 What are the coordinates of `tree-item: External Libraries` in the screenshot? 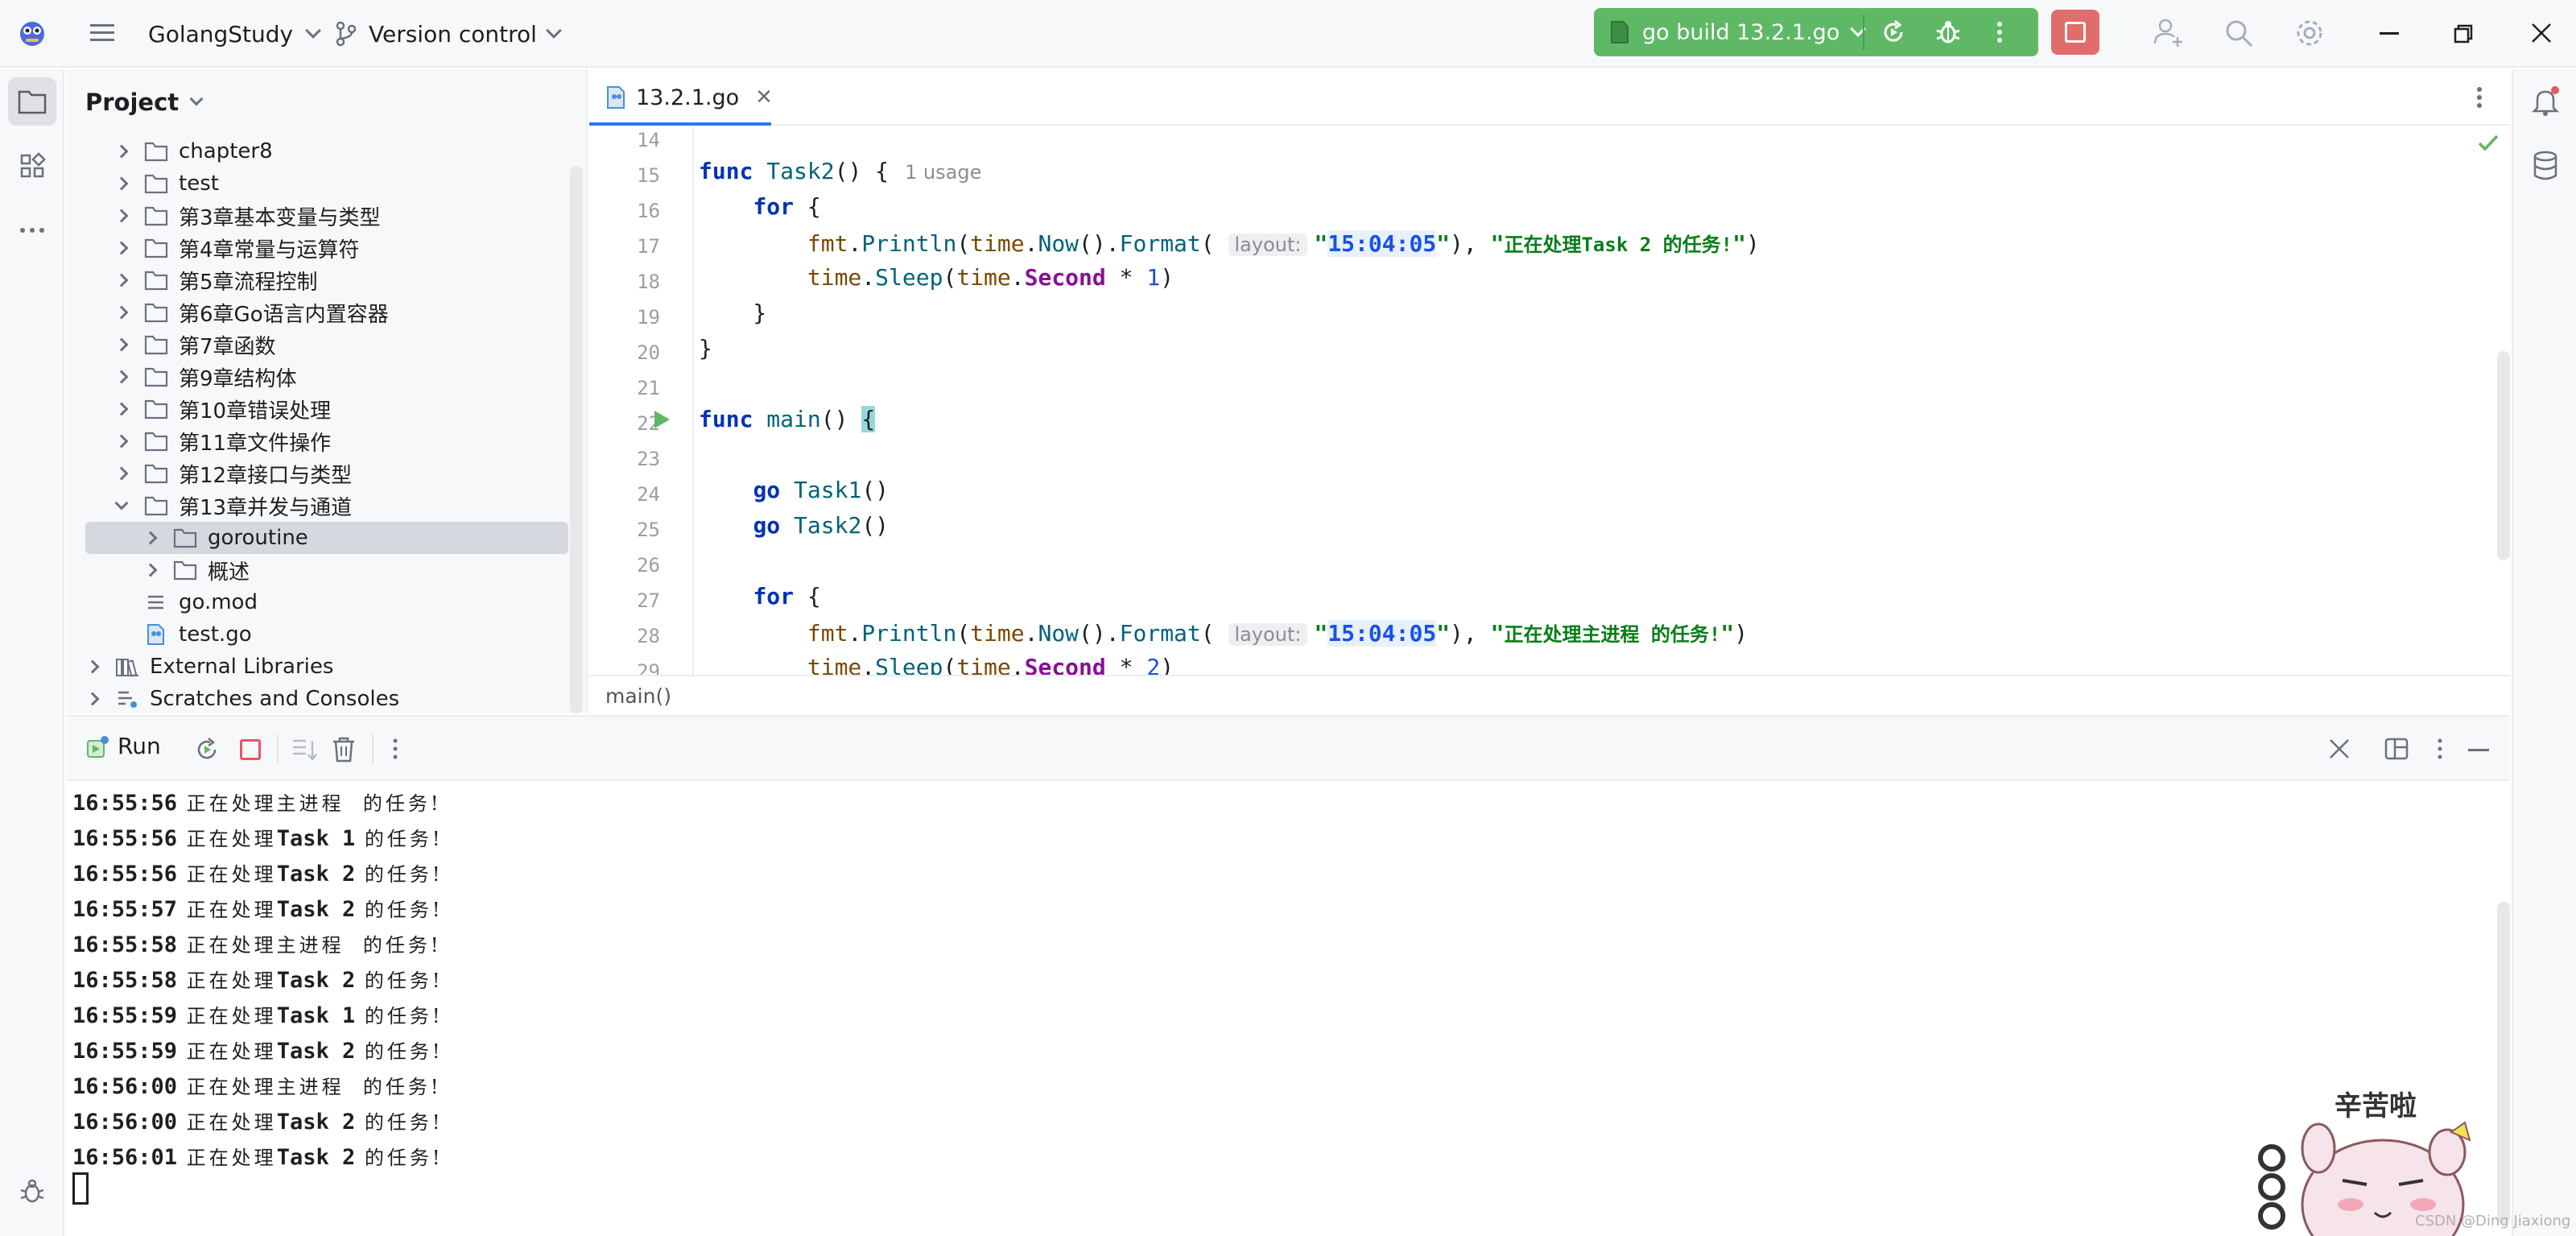 It's located at (307, 667).